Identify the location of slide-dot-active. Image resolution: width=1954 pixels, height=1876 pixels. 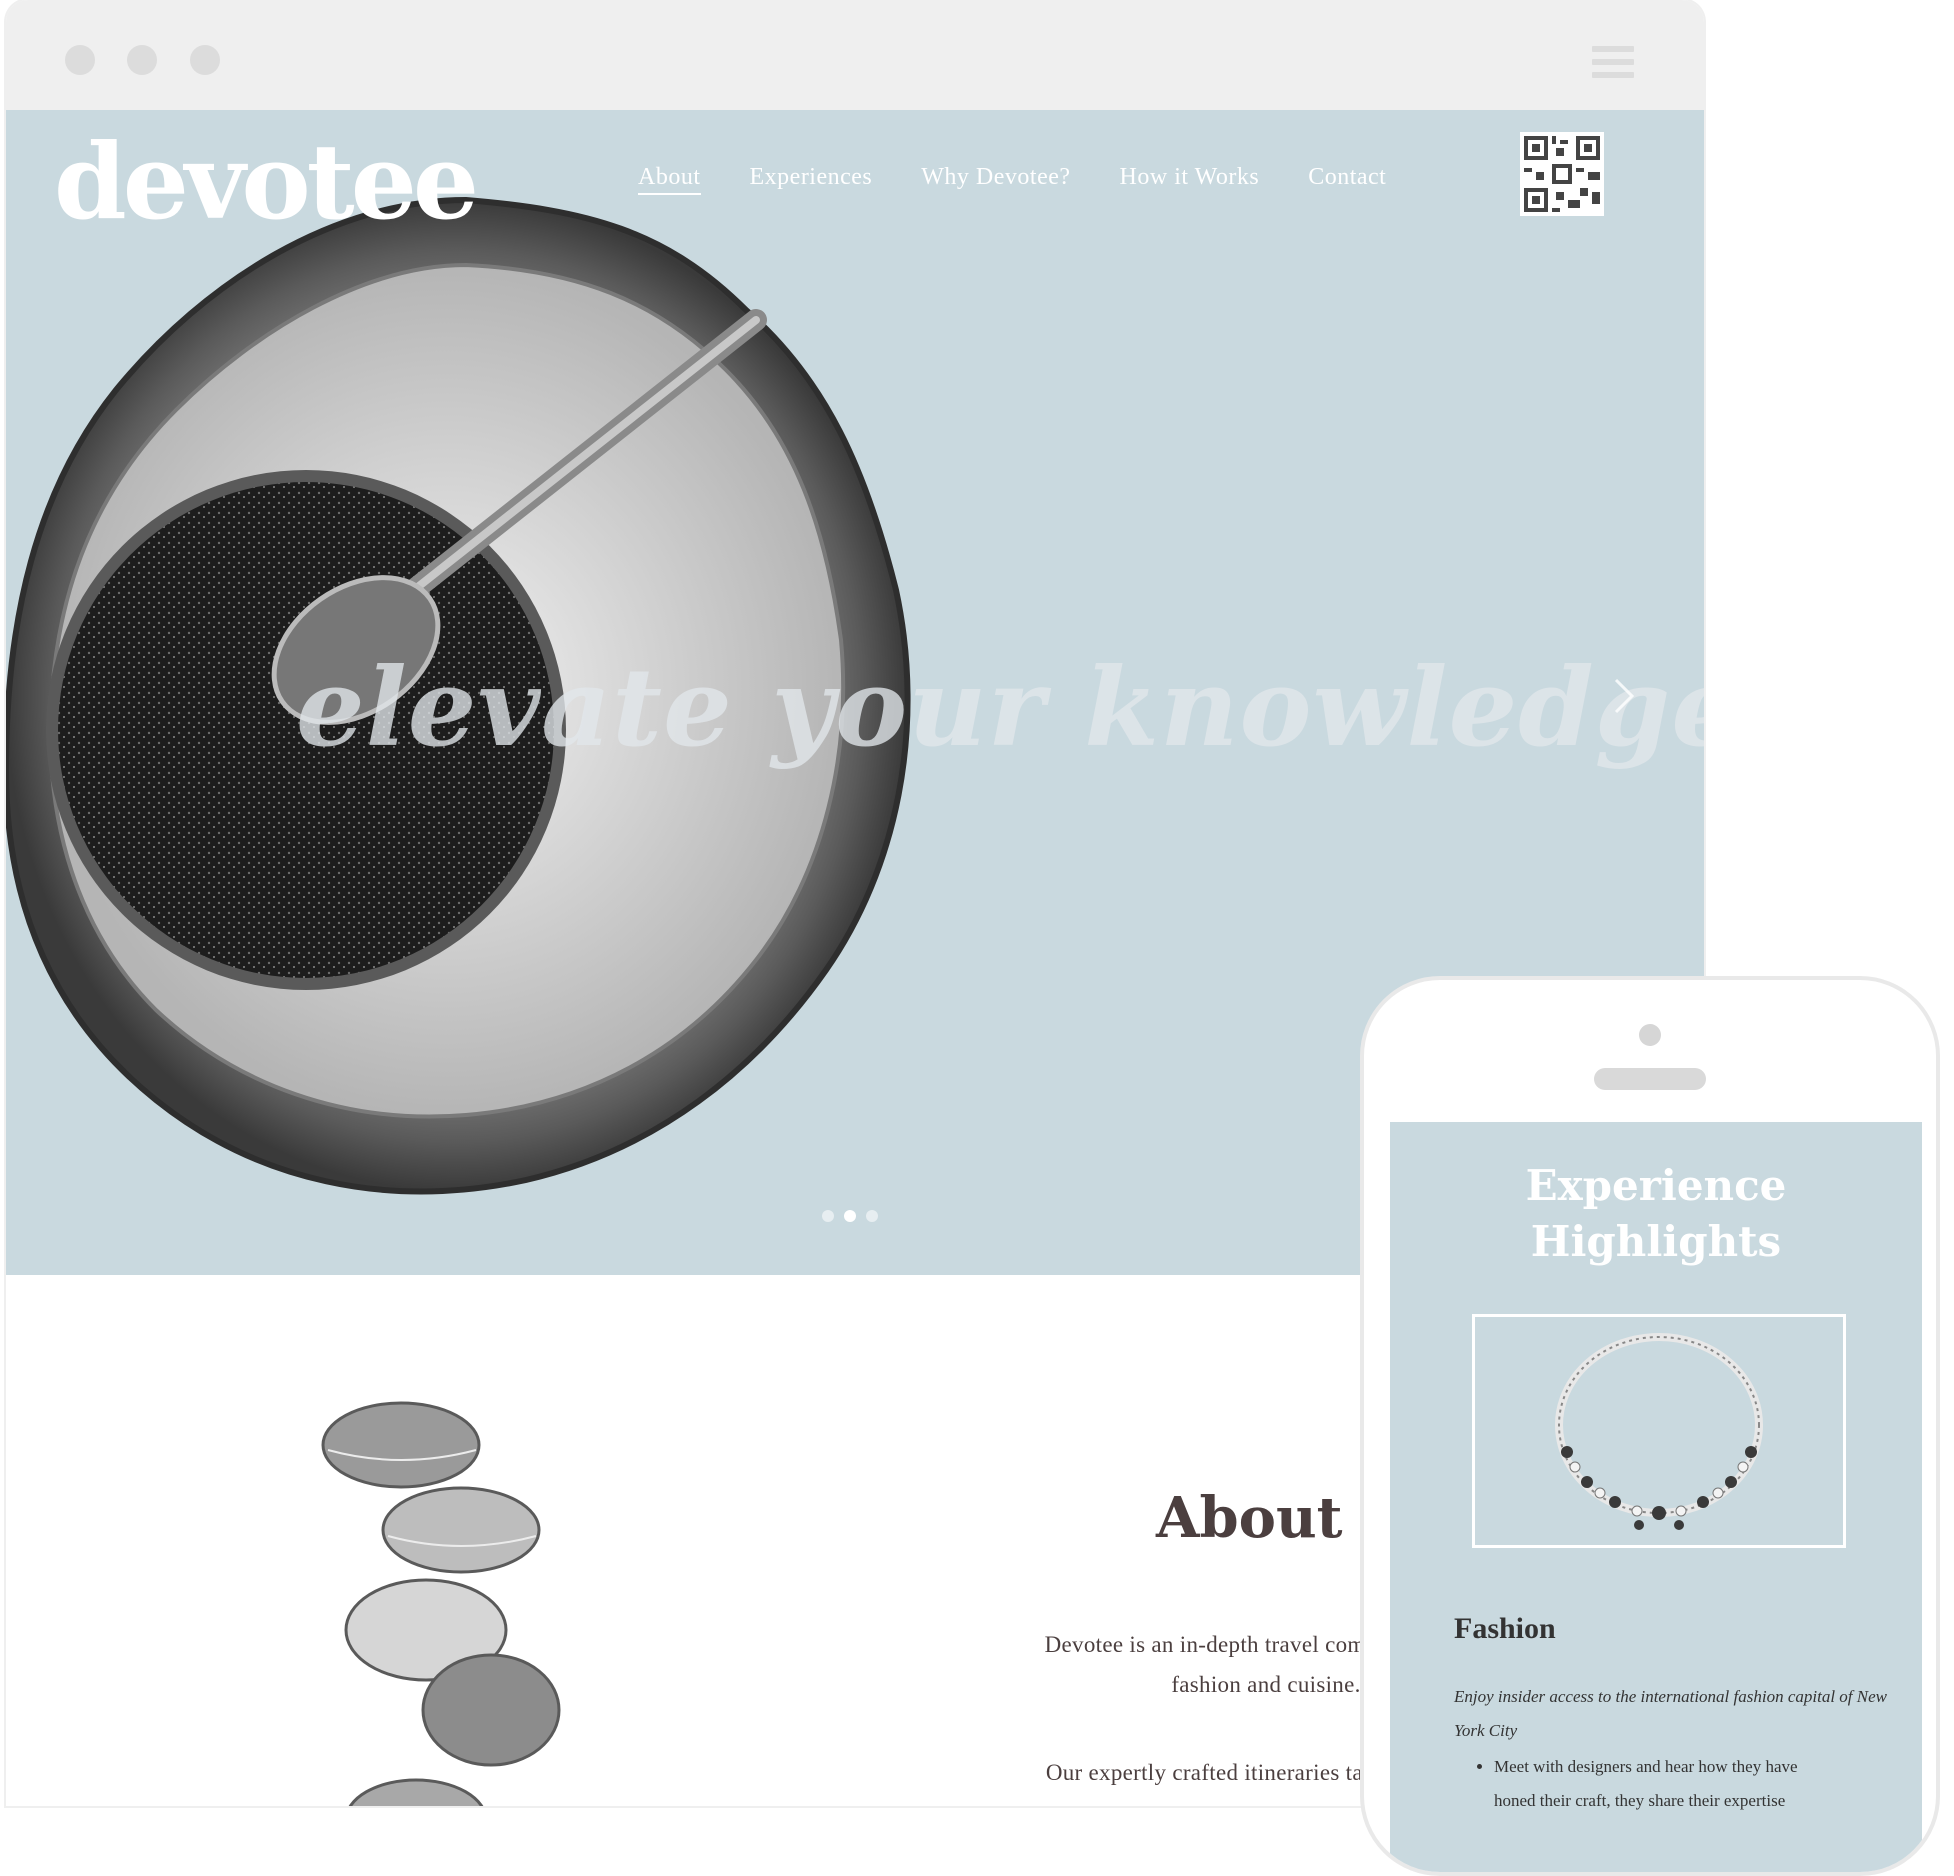
(850, 1216).